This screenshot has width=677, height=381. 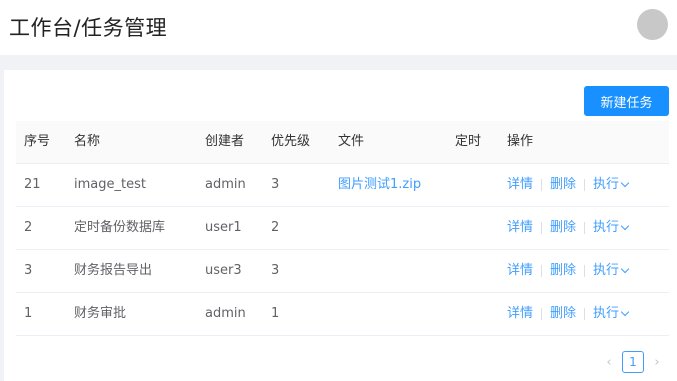 I want to click on row-index: 1, so click(x=28, y=313).